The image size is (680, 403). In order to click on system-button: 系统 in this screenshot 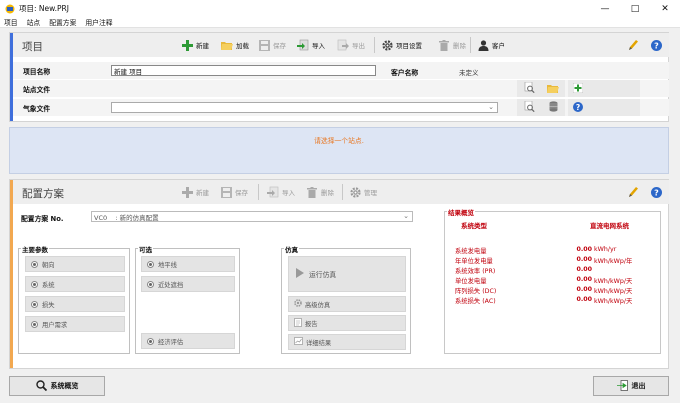, I will do `click(75, 284)`.